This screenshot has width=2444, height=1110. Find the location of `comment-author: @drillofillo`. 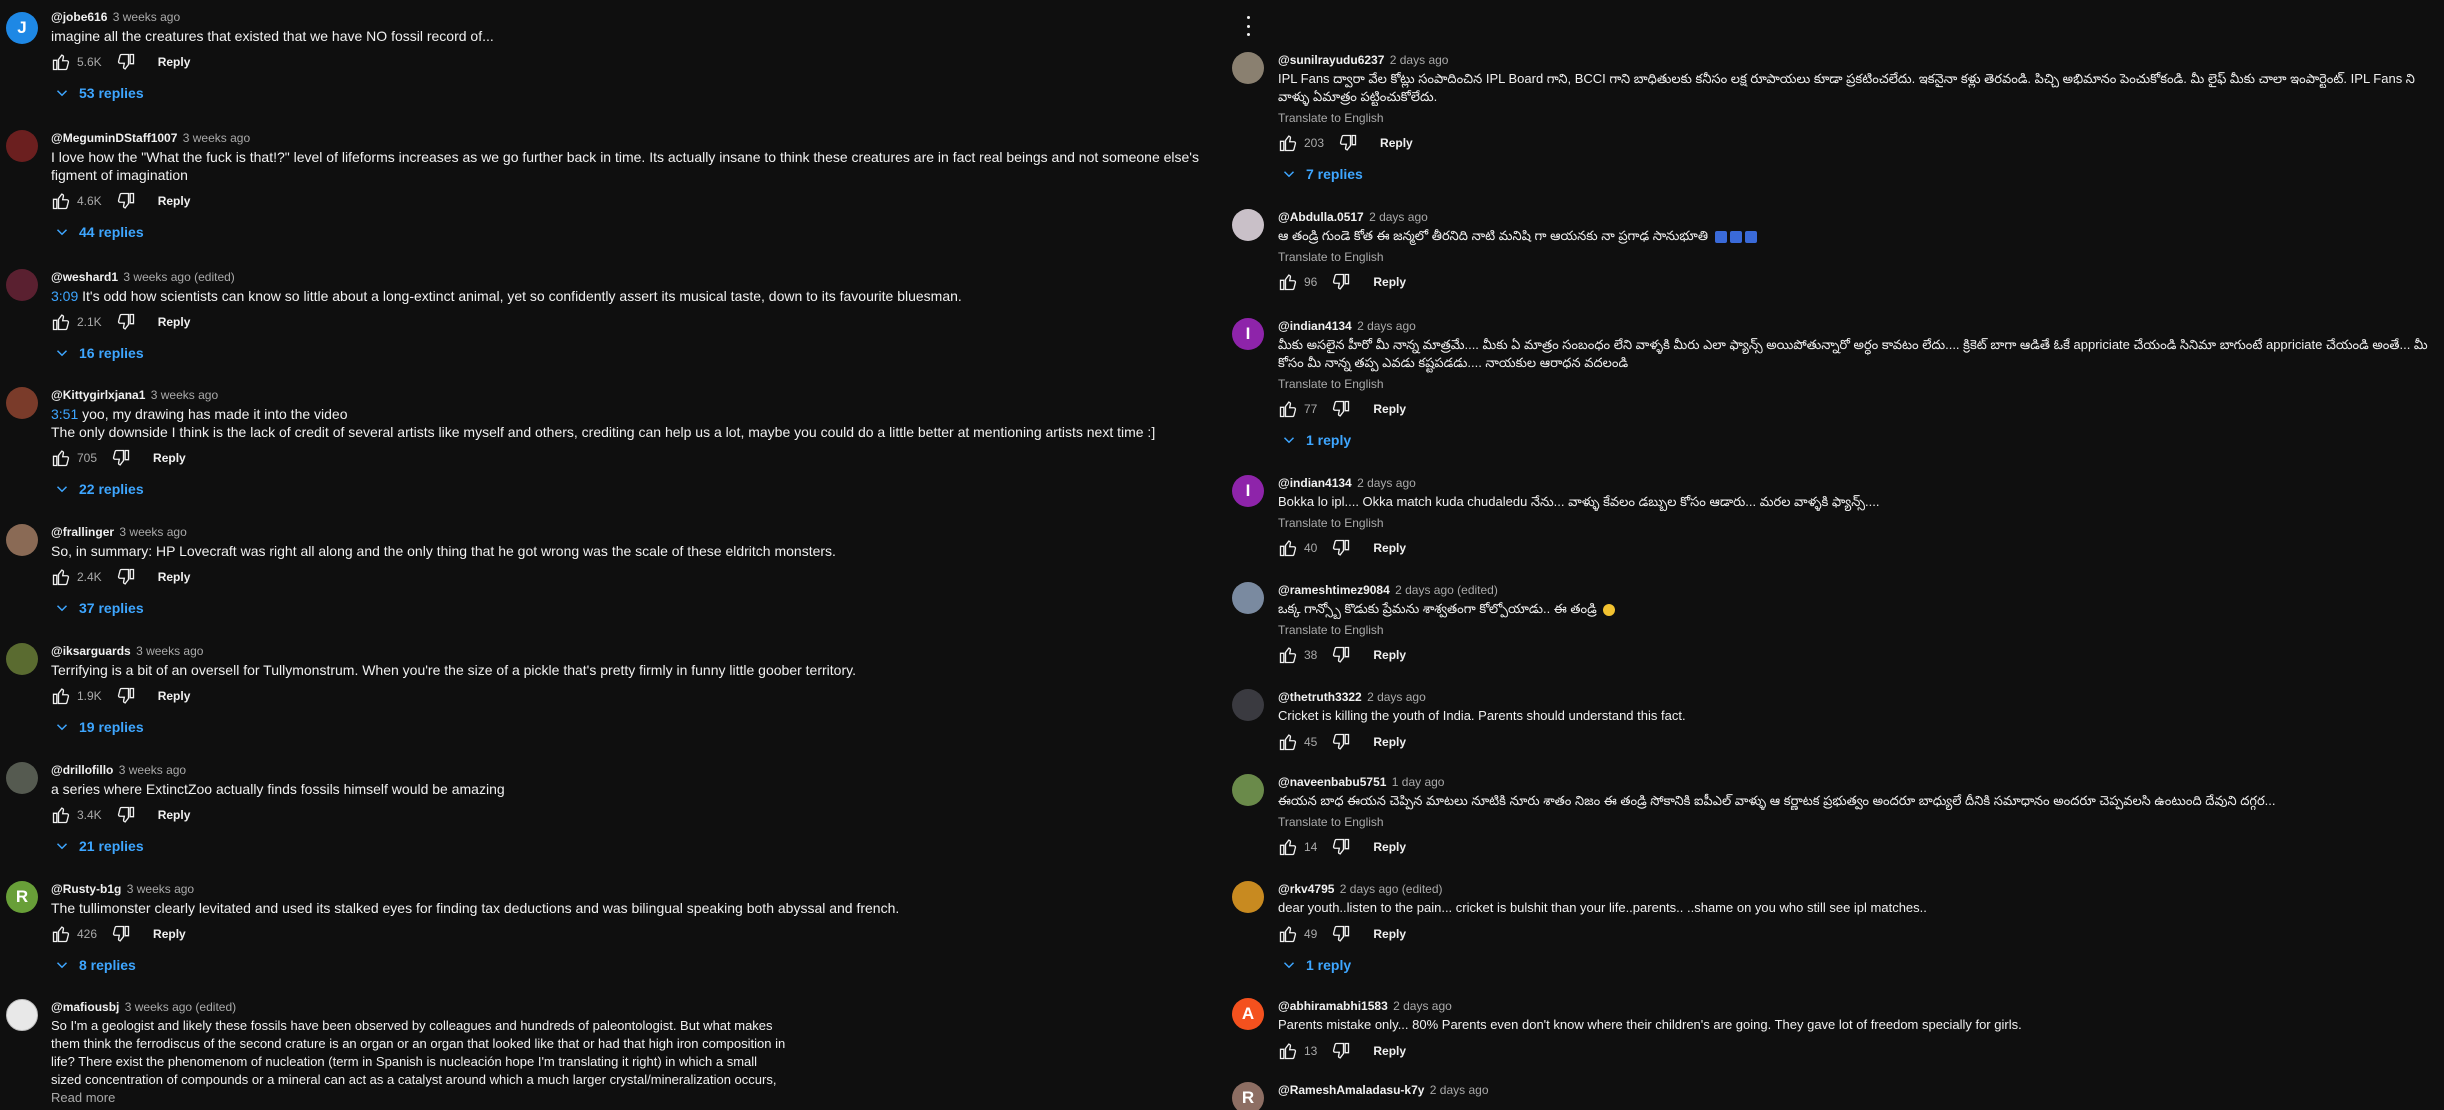

comment-author: @drillofillo is located at coordinates (82, 770).